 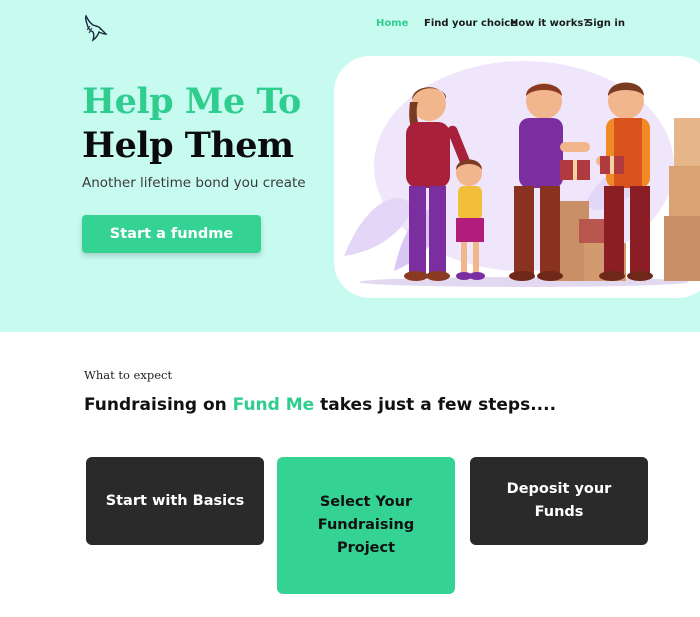 I want to click on step-card-select-project: Select Your Fundraising Project, so click(x=366, y=525).